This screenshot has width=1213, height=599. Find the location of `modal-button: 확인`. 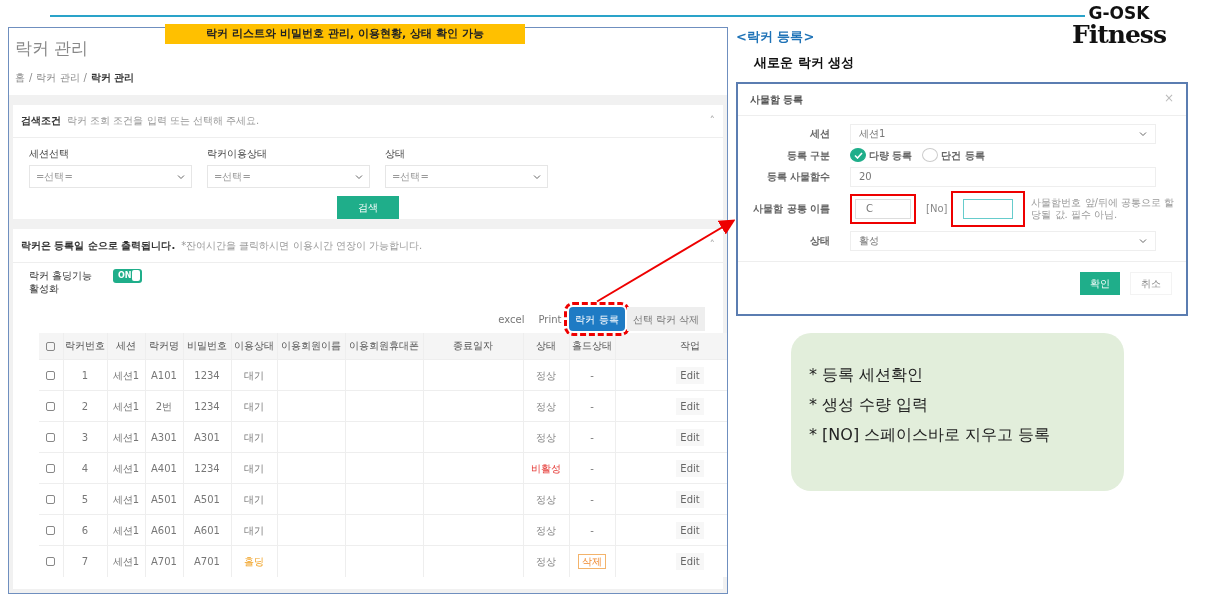

modal-button: 확인 is located at coordinates (1100, 283).